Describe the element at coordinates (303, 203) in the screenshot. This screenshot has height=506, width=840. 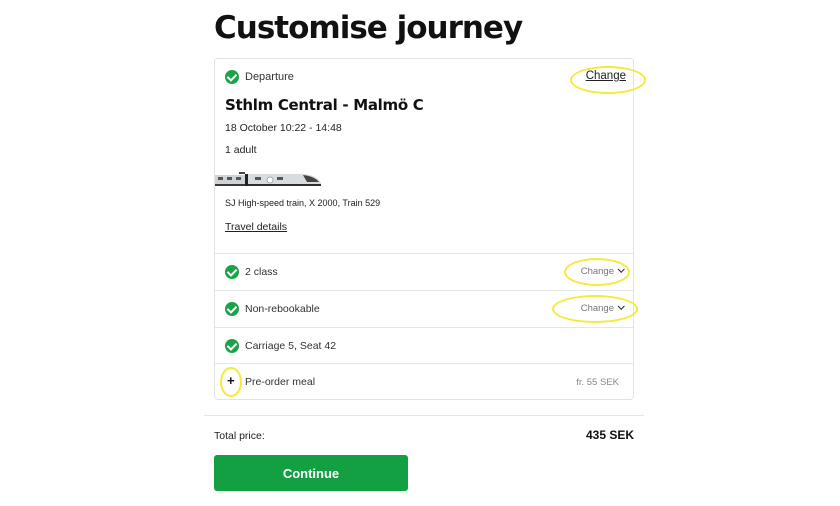
I see `train-description: SJ High-speed train, X 2000, Train 529` at that location.